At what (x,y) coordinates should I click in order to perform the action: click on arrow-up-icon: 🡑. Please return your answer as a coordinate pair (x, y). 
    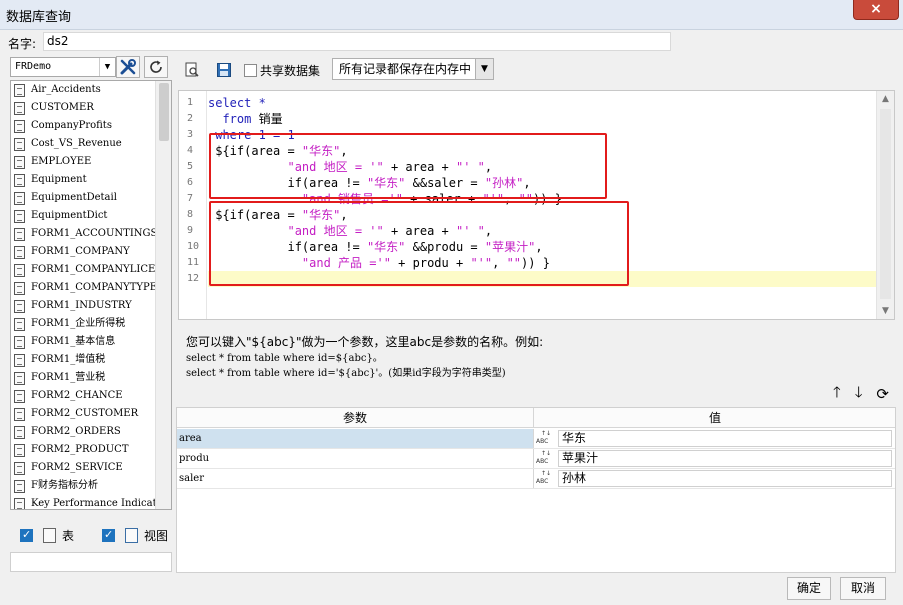
    Looking at the image, I should click on (837, 394).